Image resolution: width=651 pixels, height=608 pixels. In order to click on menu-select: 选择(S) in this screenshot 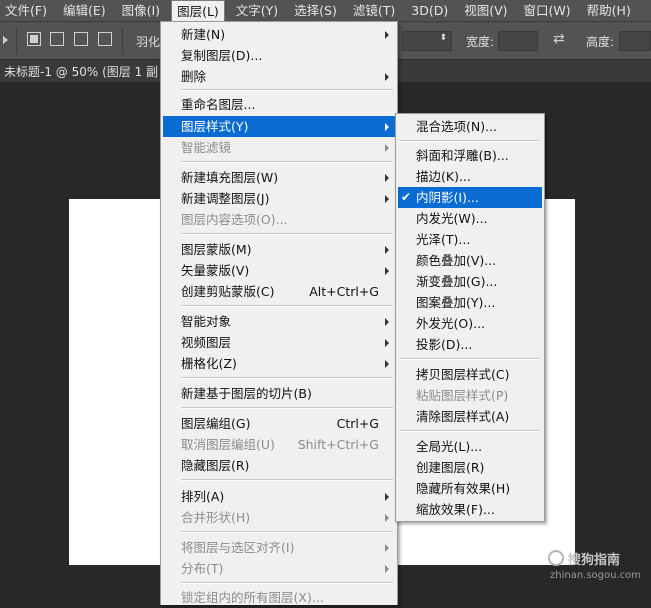, I will do `click(315, 11)`.